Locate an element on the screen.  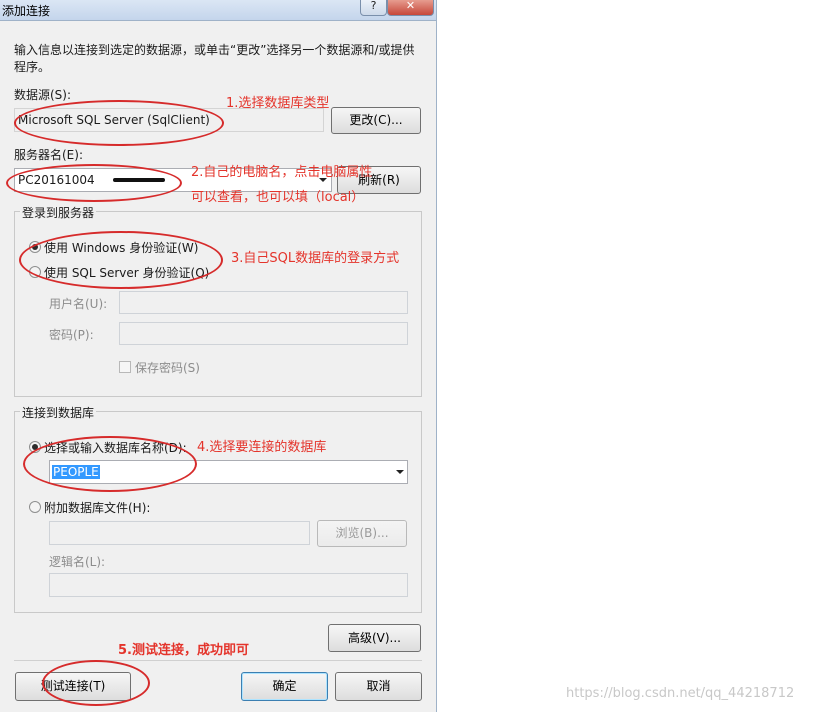
logical-name-label: 逻辑名(L): is located at coordinates (77, 562).